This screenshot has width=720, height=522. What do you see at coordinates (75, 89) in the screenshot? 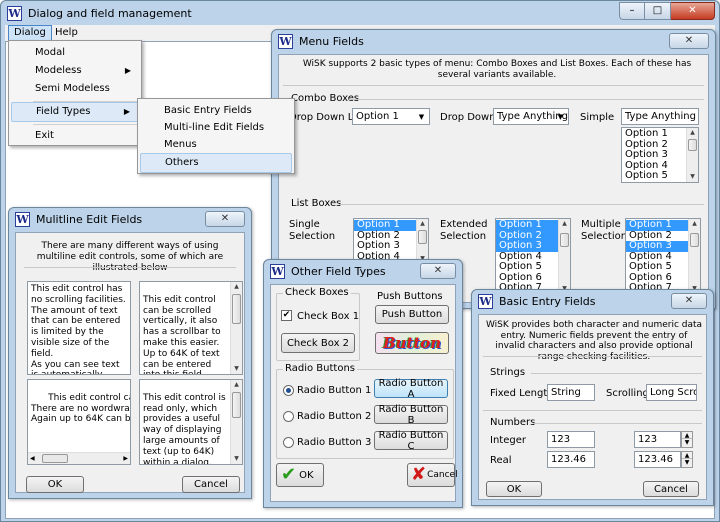
I see `menu-item-semi-modeless: Semi Modeless` at bounding box center [75, 89].